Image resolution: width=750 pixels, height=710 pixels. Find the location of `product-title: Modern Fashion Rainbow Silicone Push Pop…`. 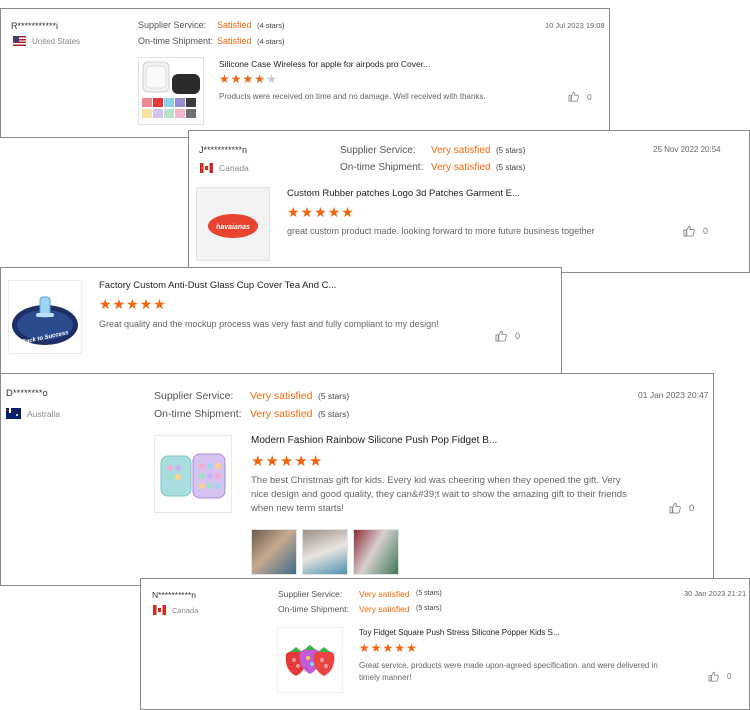

product-title: Modern Fashion Rainbow Silicone Push Pop… is located at coordinates (374, 440).